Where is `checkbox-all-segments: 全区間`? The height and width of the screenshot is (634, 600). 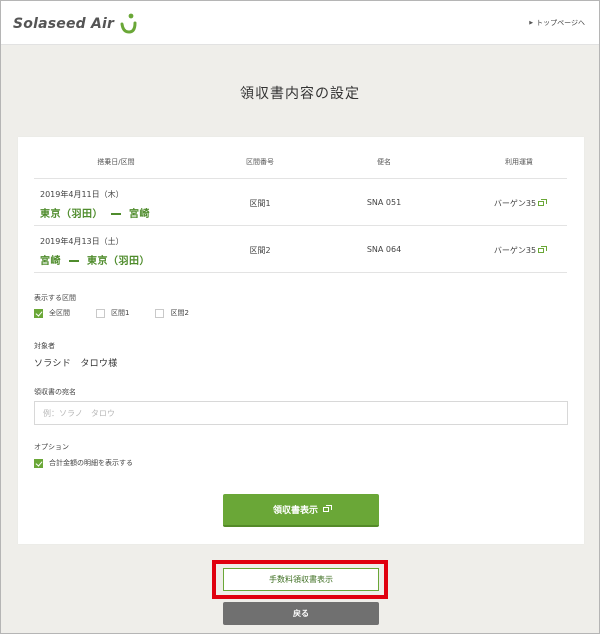 checkbox-all-segments: 全区間 is located at coordinates (52, 313).